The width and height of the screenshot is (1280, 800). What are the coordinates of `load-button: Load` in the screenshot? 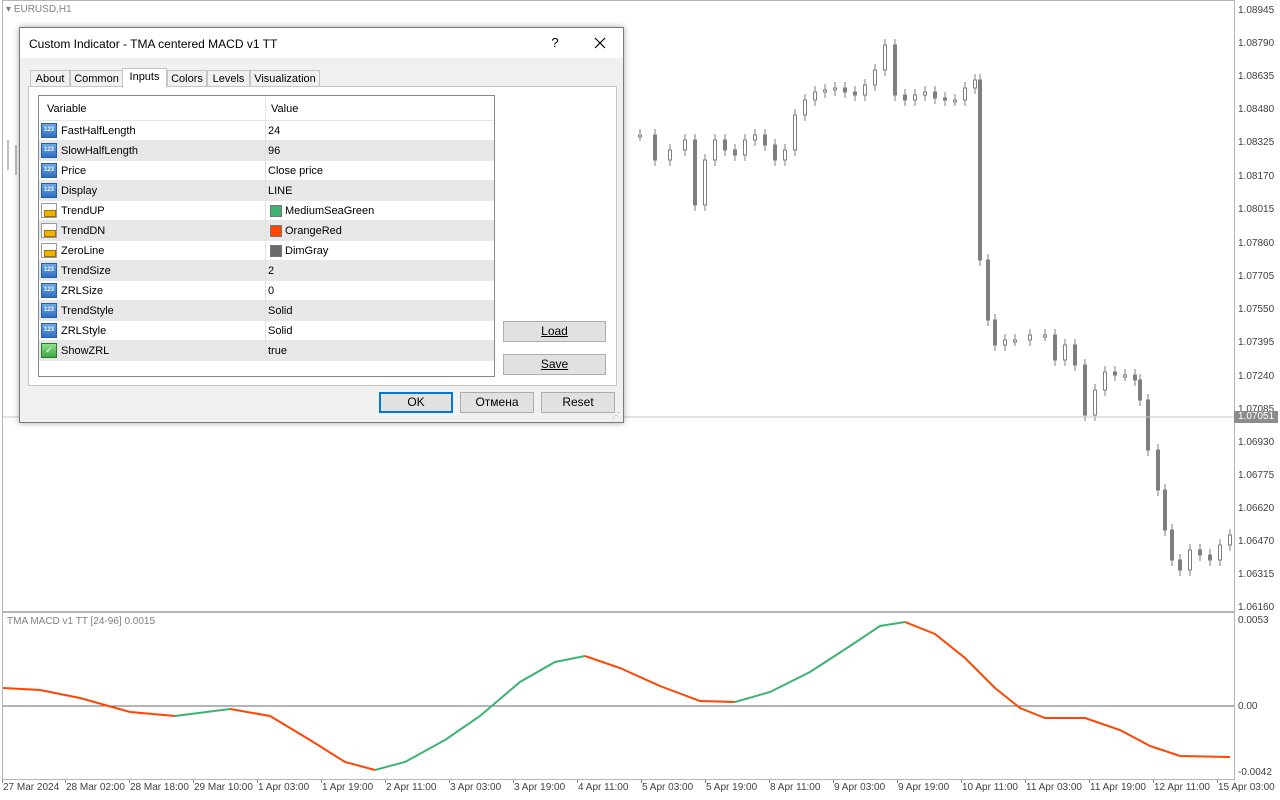 It's located at (554, 331).